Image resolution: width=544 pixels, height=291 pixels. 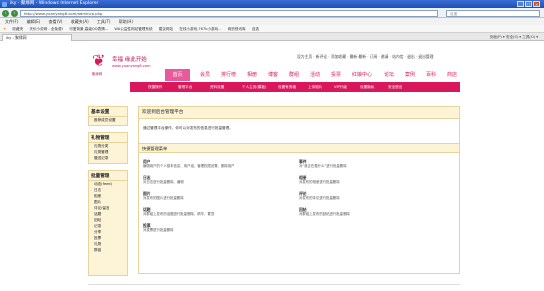 What do you see at coordinates (228, 74) in the screenshot?
I see `nav-item: 排行榜` at bounding box center [228, 74].